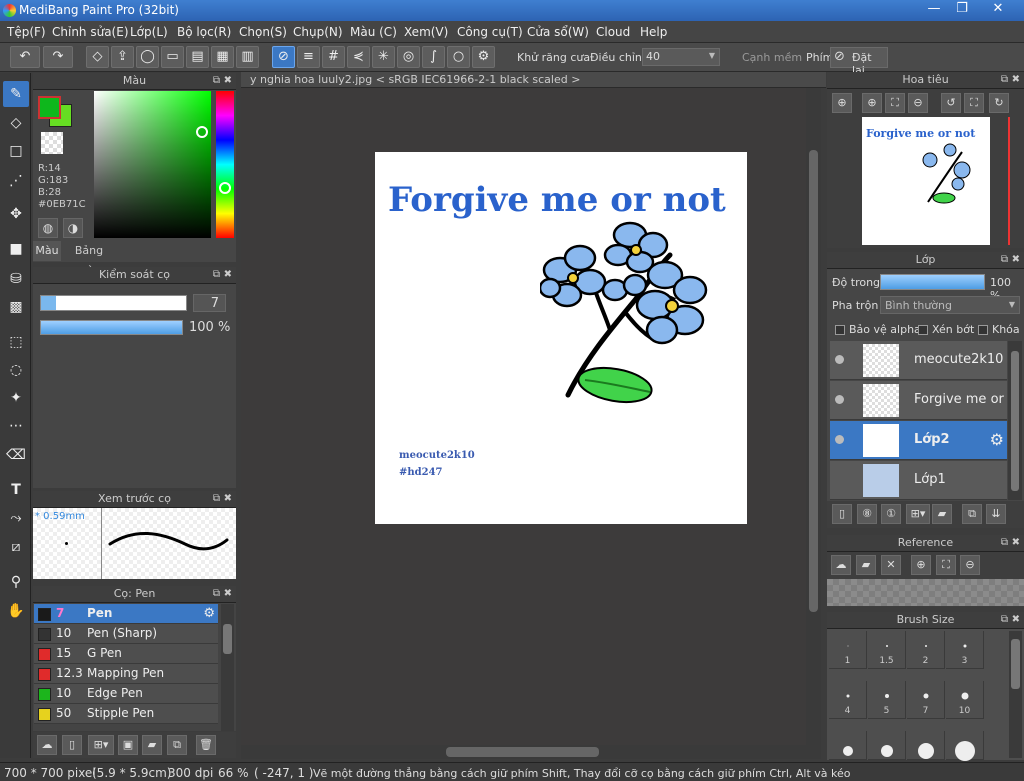  Describe the element at coordinates (16, 214) in the screenshot. I see `move-tool-icon: ✥` at that location.